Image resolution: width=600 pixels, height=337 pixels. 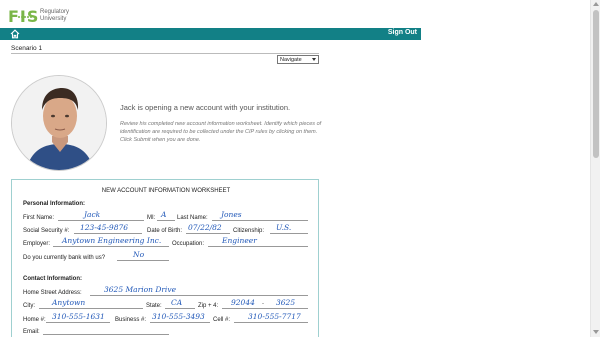 What do you see at coordinates (34, 320) in the screenshot?
I see `home-phone-label: Home #:` at bounding box center [34, 320].